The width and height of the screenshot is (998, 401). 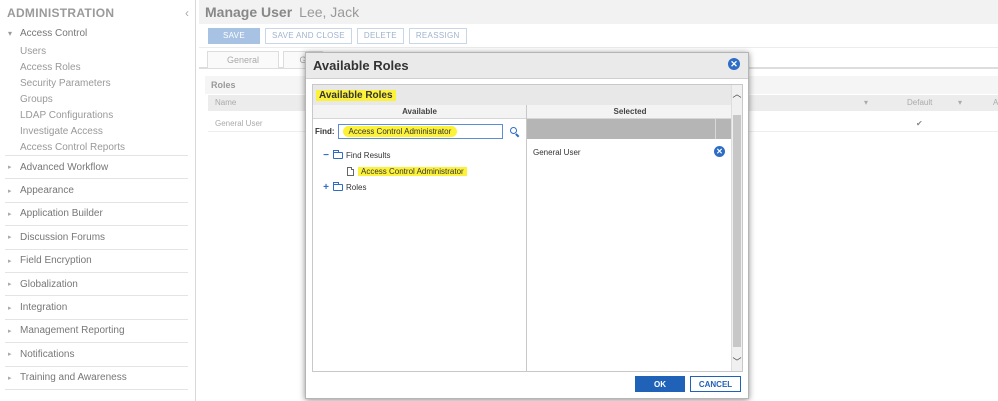 I want to click on sidebar-item-users: Users, so click(x=97, y=52).